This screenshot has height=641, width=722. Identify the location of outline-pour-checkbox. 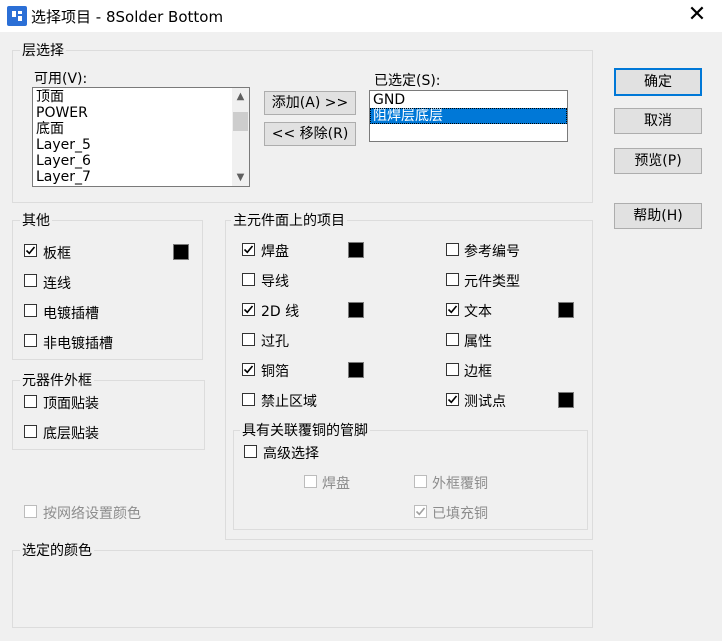
(420, 481).